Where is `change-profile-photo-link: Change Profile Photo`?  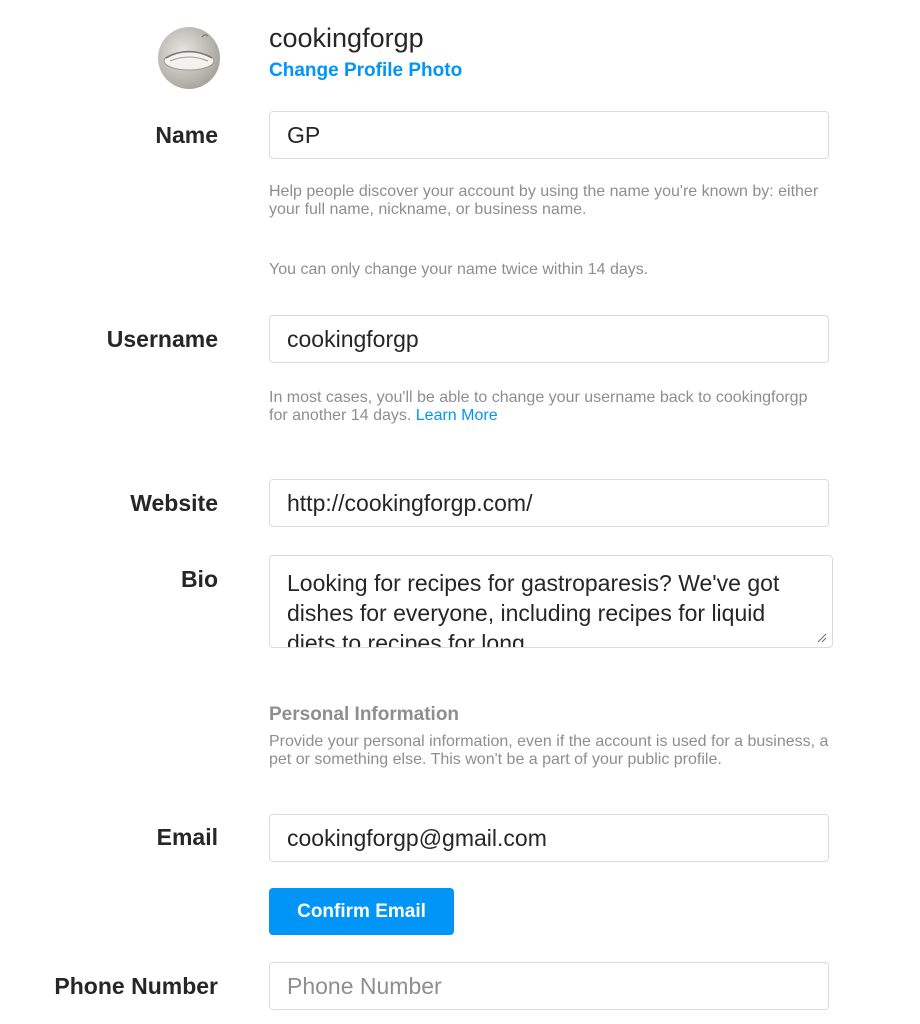
change-profile-photo-link: Change Profile Photo is located at coordinates (365, 71).